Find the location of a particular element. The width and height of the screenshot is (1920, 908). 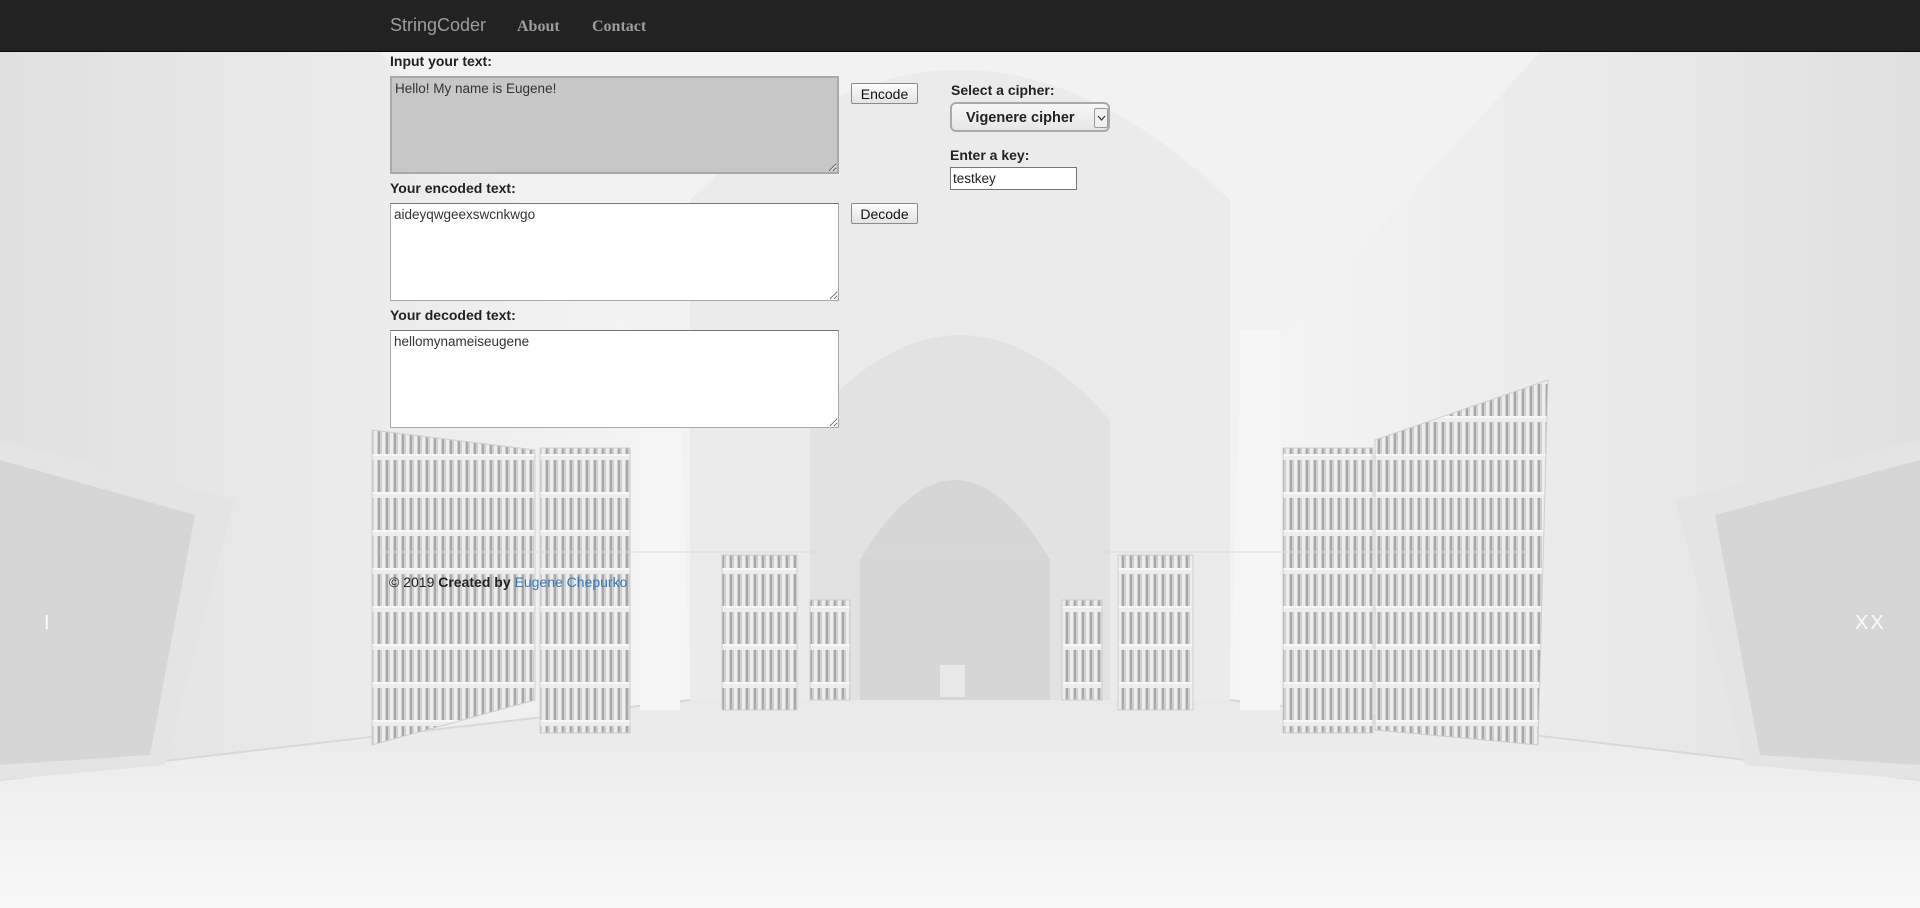

encoded-textarea: aideyqwgeexswcnkwgo is located at coordinates (614, 252).